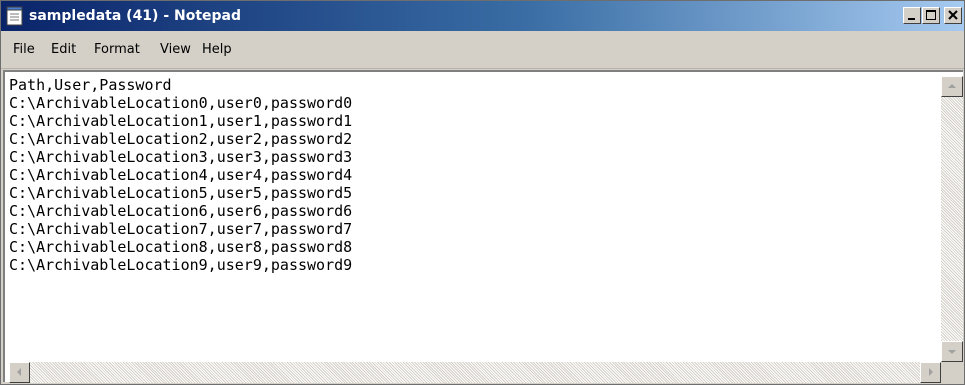 Image resolution: width=965 pixels, height=385 pixels. What do you see at coordinates (912, 15) in the screenshot?
I see `minimize-button` at bounding box center [912, 15].